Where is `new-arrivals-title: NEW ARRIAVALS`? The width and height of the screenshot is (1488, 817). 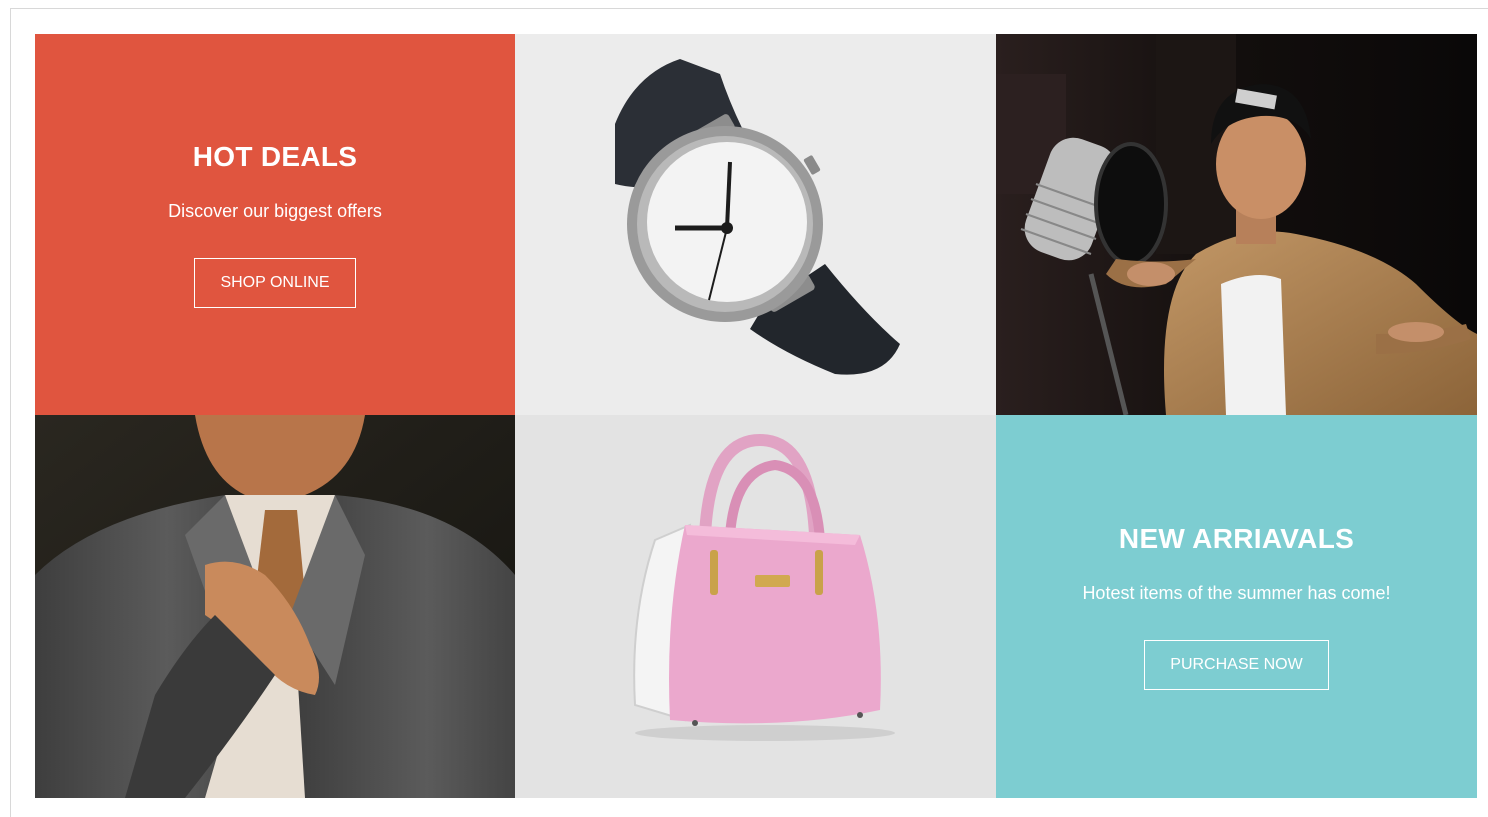 new-arrivals-title: NEW ARRIAVALS is located at coordinates (1236, 538).